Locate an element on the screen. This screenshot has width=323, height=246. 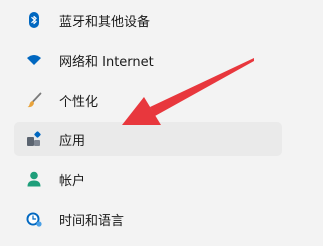
sidebar-item-label: 帐户 is located at coordinates (72, 181).